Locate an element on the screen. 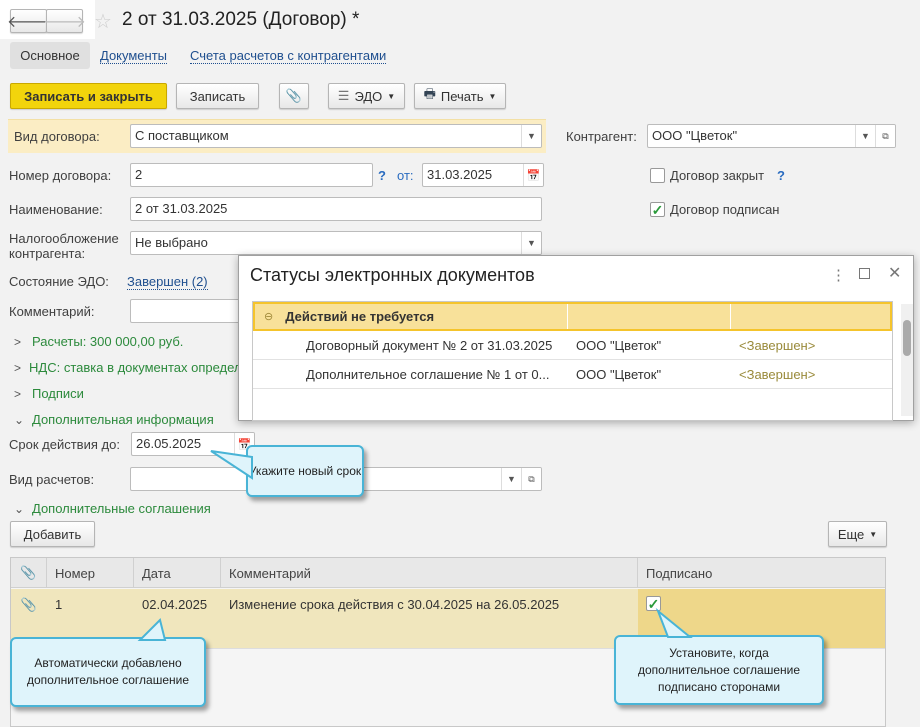 The image size is (920, 727). pointer-new-term is located at coordinates (231, 465).